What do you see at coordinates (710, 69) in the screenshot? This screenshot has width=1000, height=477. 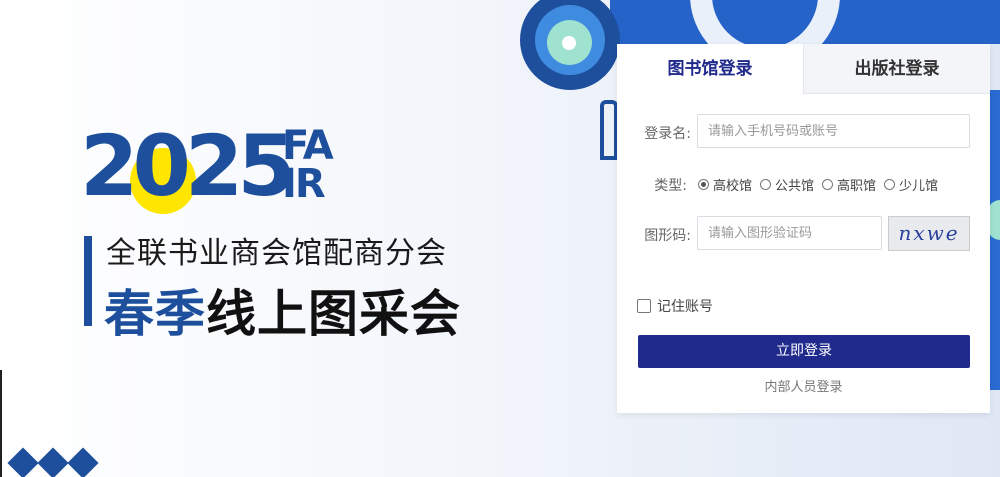 I see `tab-library-login: 图书馆登录` at bounding box center [710, 69].